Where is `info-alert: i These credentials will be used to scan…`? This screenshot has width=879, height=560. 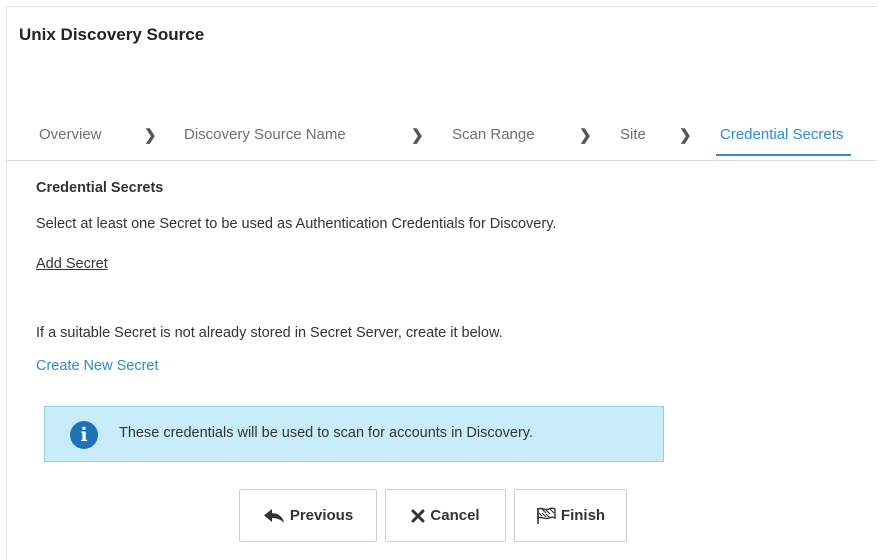 info-alert: i These credentials will be used to scan… is located at coordinates (354, 434).